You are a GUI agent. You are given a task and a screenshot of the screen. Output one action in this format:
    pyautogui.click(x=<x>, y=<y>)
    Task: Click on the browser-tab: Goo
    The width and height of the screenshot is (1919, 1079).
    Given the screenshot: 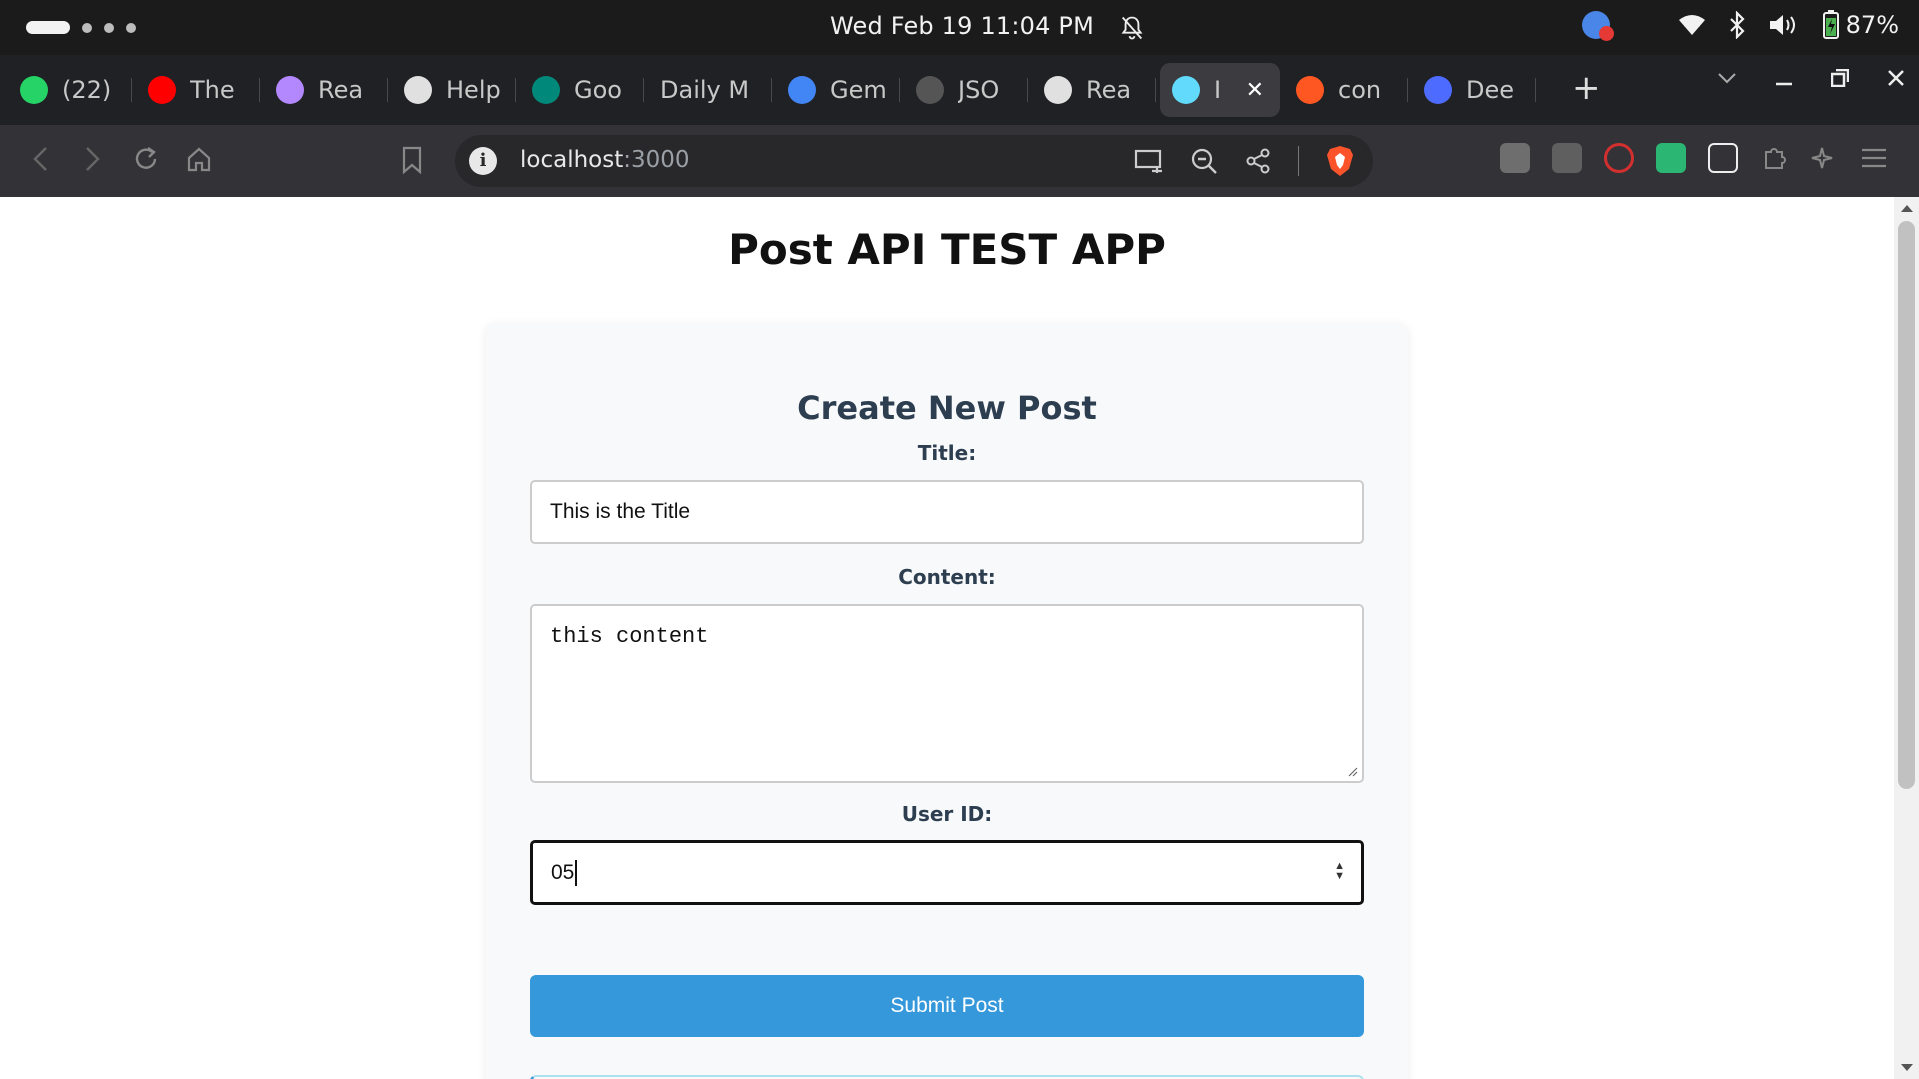 What is the action you would take?
    pyautogui.click(x=582, y=90)
    